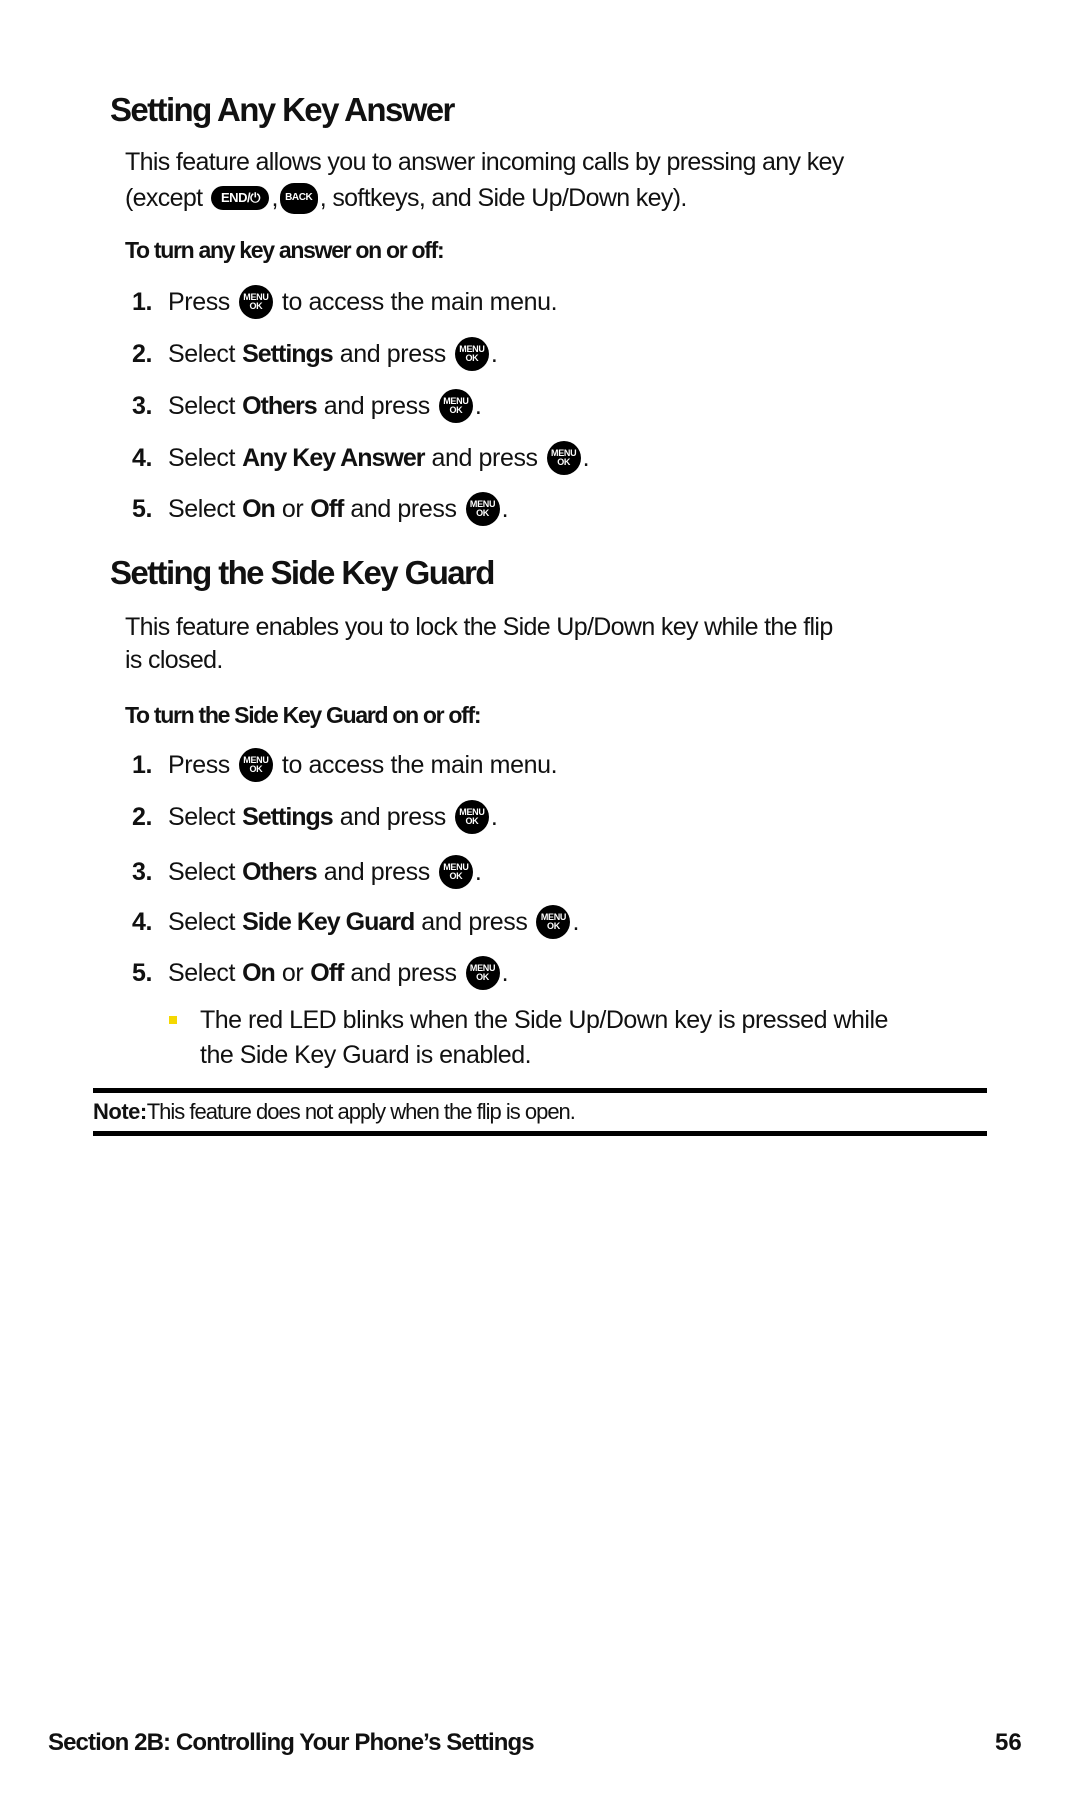 This screenshot has width=1080, height=1800. What do you see at coordinates (503, 198) in the screenshot?
I see `intro-suffix: , softkeys, and Side Up/Down key).` at bounding box center [503, 198].